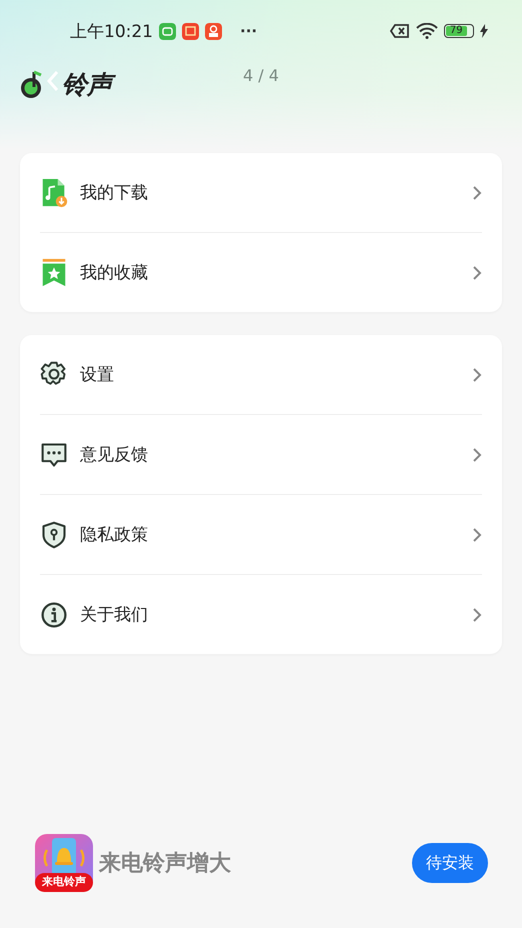 The height and width of the screenshot is (928, 522). I want to click on charging-icon, so click(484, 31).